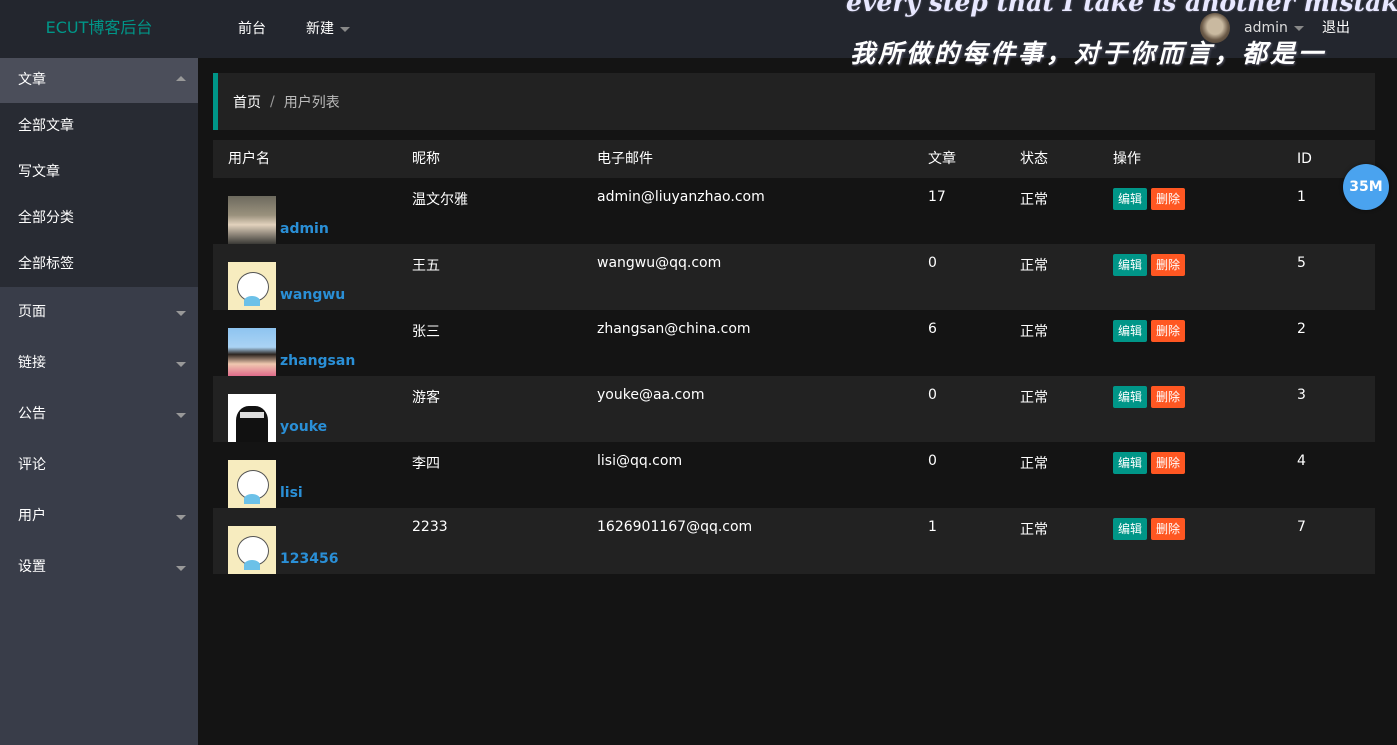 The width and height of the screenshot is (1397, 745). What do you see at coordinates (99, 363) in the screenshot?
I see `sidebar-item-links: 链接` at bounding box center [99, 363].